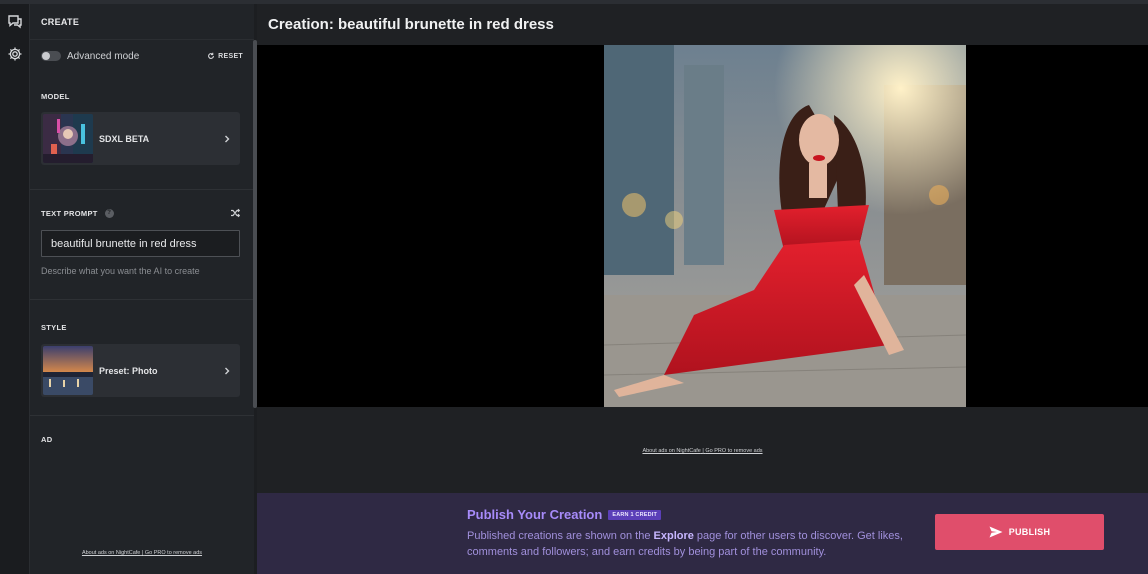  I want to click on prompt-input: beautiful brunette in red dress, so click(140, 243).